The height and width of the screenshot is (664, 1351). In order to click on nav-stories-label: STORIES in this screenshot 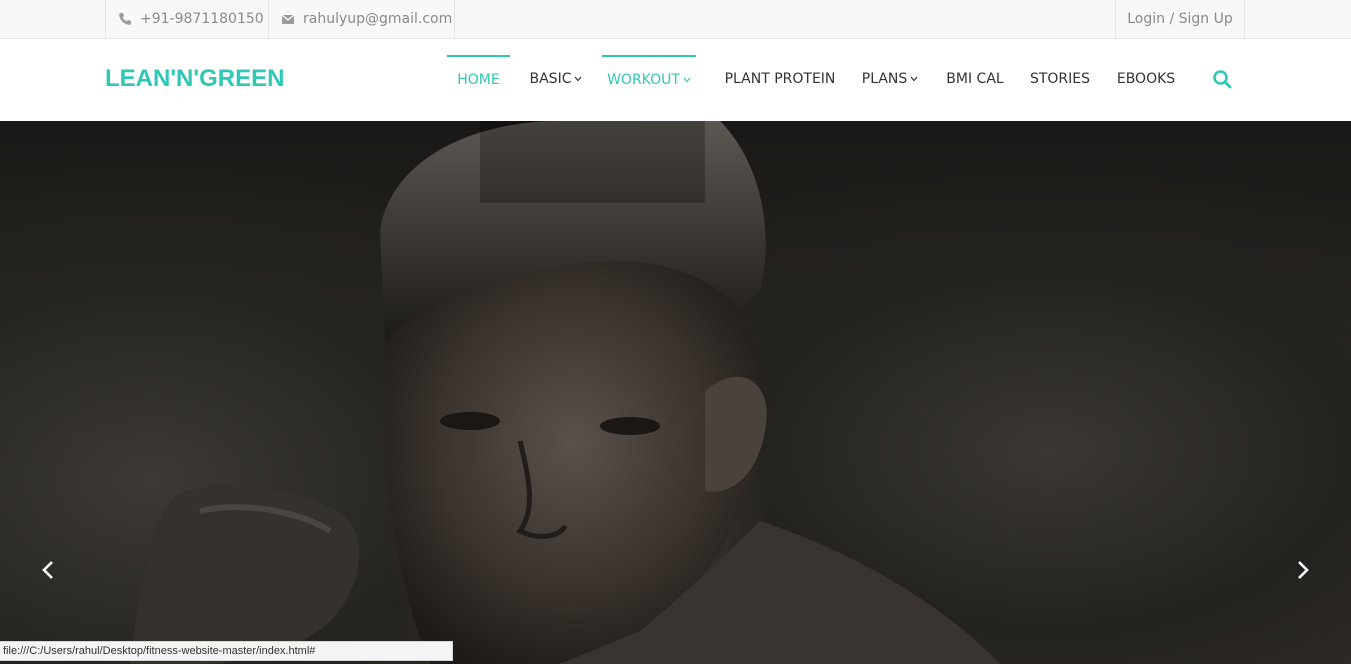, I will do `click(1060, 79)`.